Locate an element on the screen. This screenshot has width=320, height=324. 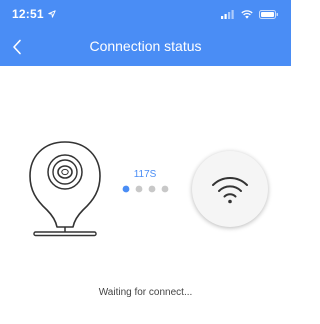
status-icons is located at coordinates (250, 14).